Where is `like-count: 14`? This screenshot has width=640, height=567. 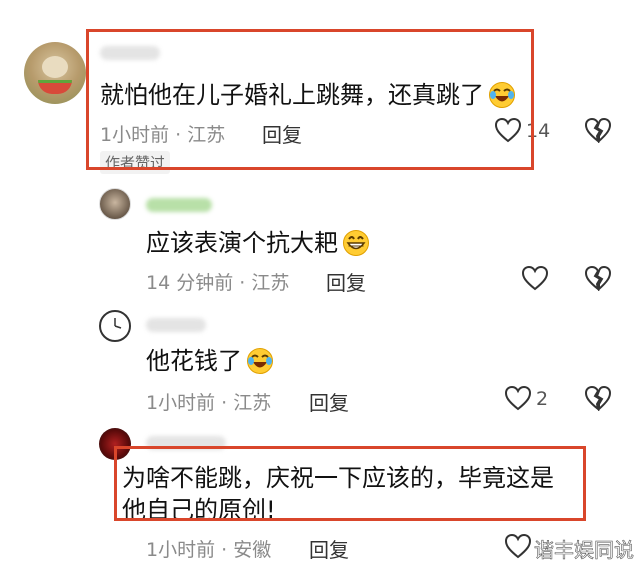 like-count: 14 is located at coordinates (538, 131).